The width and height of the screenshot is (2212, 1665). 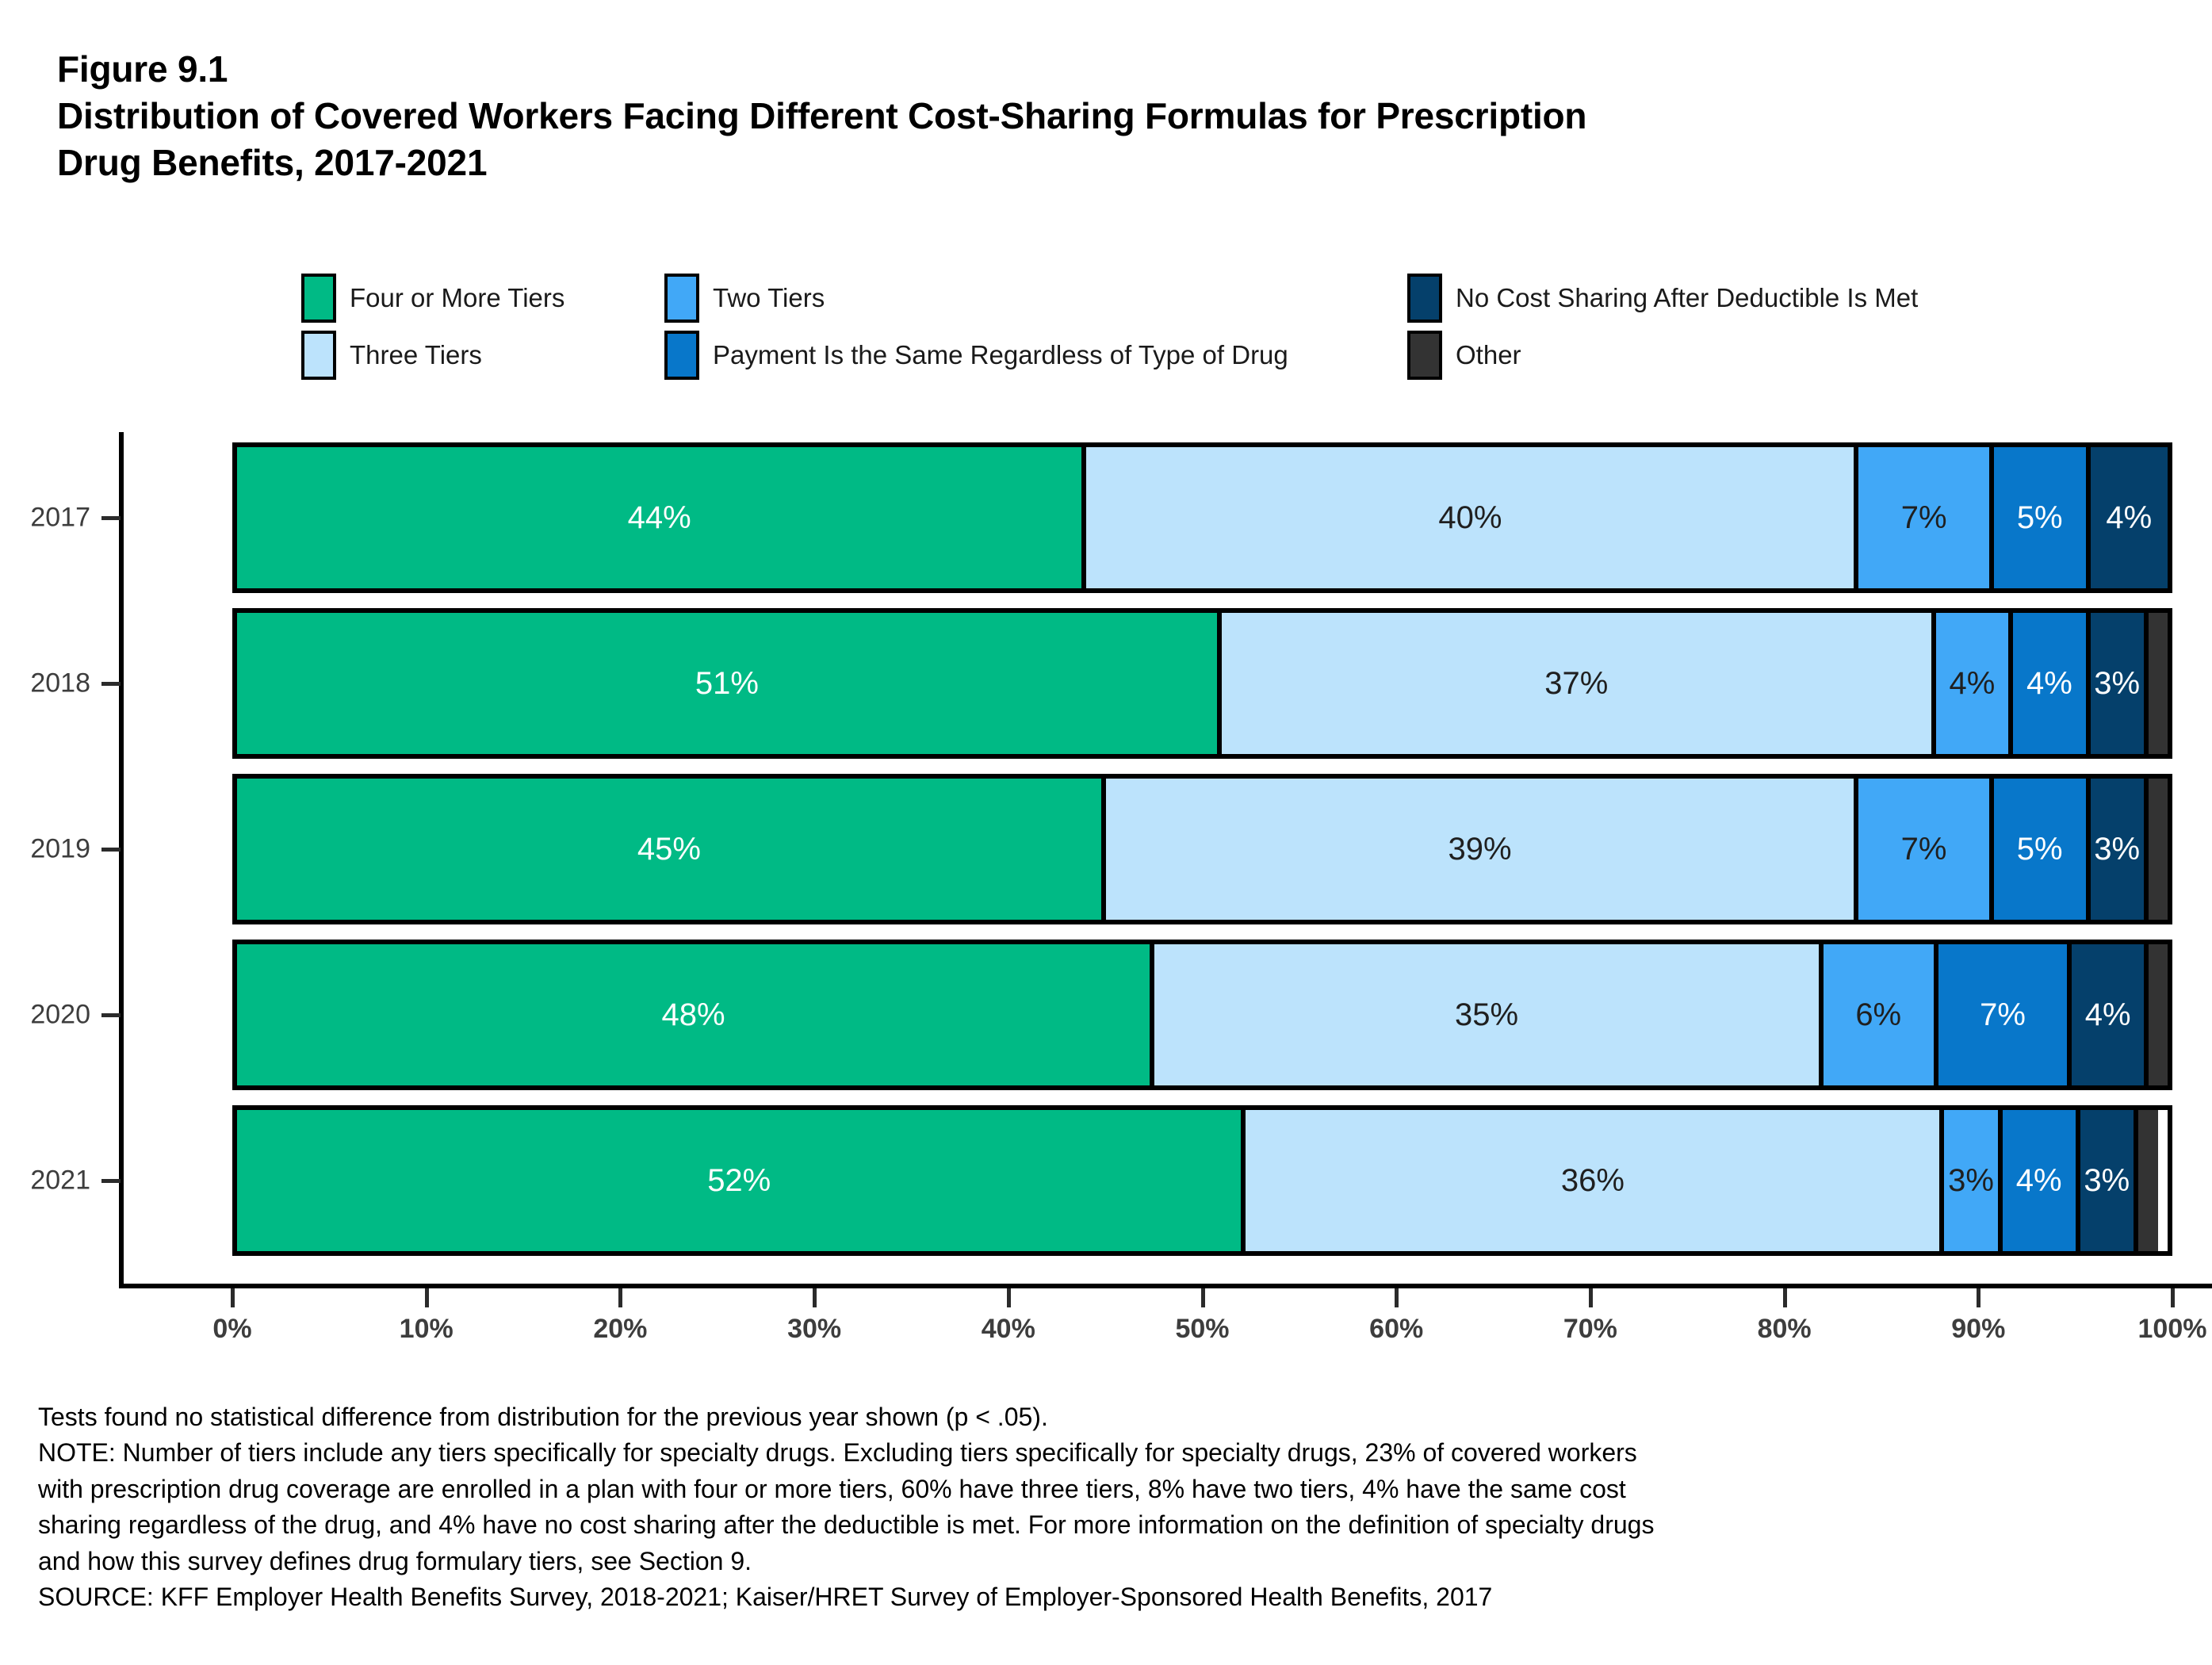 I want to click on bar-segment-label: 36%, so click(x=1593, y=1180).